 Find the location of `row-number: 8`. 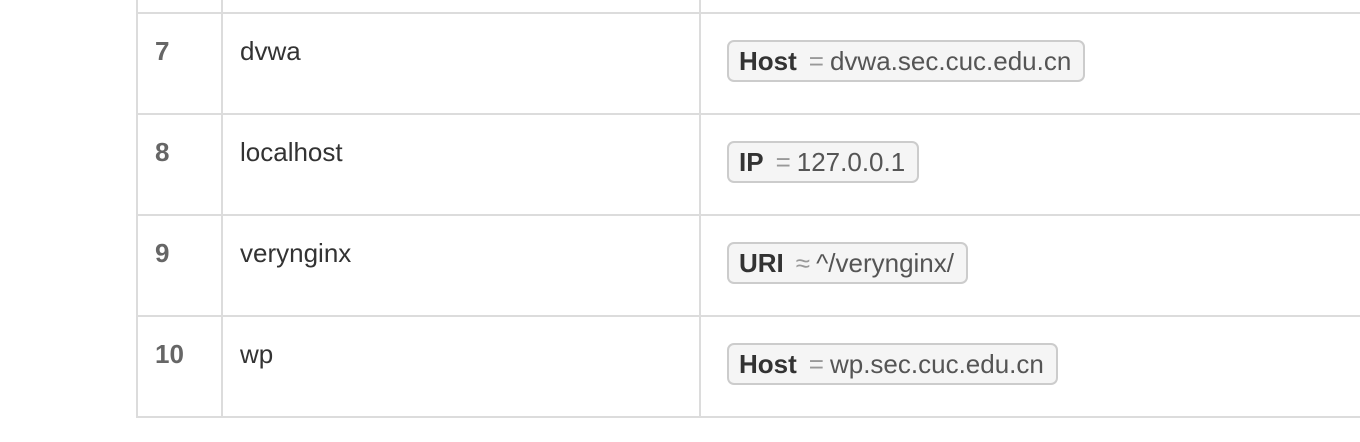

row-number: 8 is located at coordinates (180, 164).